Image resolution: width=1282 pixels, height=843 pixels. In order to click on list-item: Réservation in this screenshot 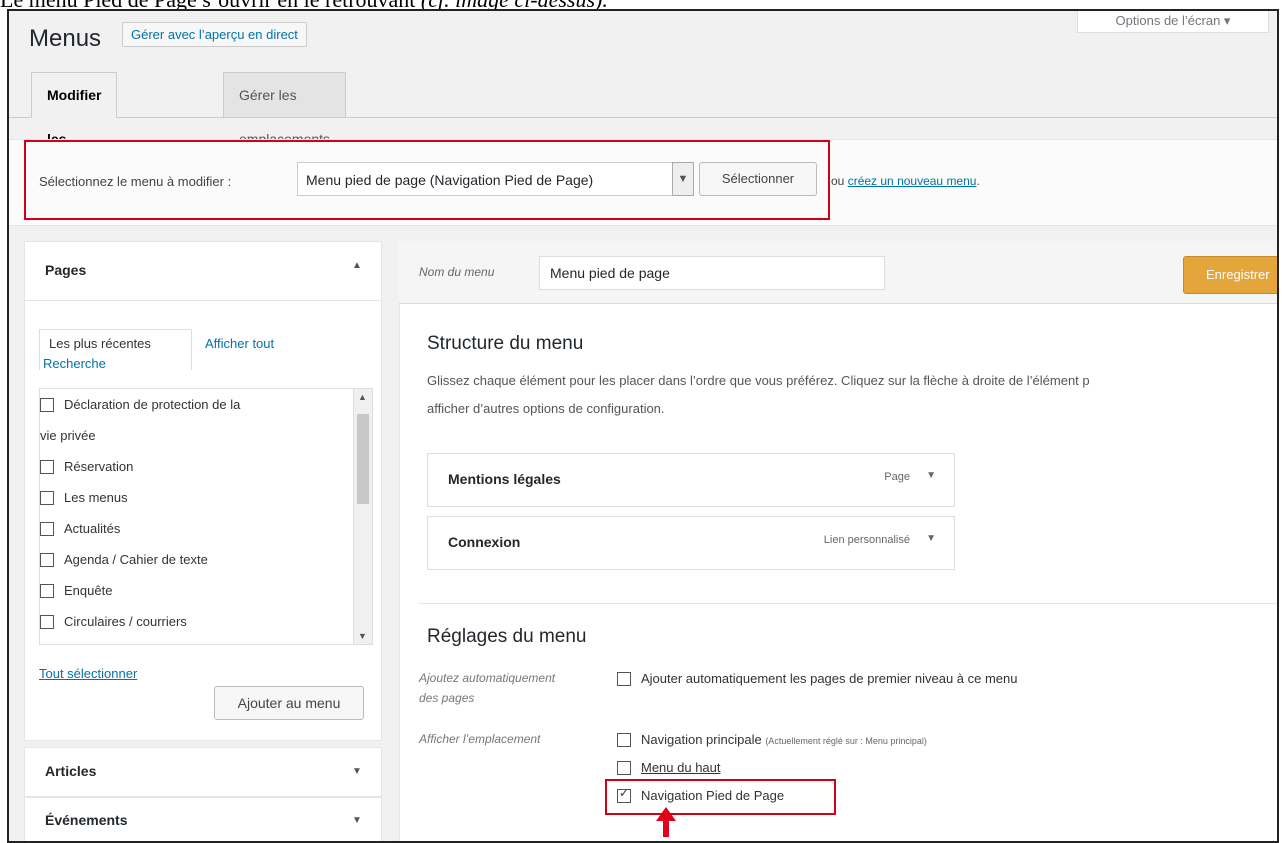, I will do `click(86, 466)`.